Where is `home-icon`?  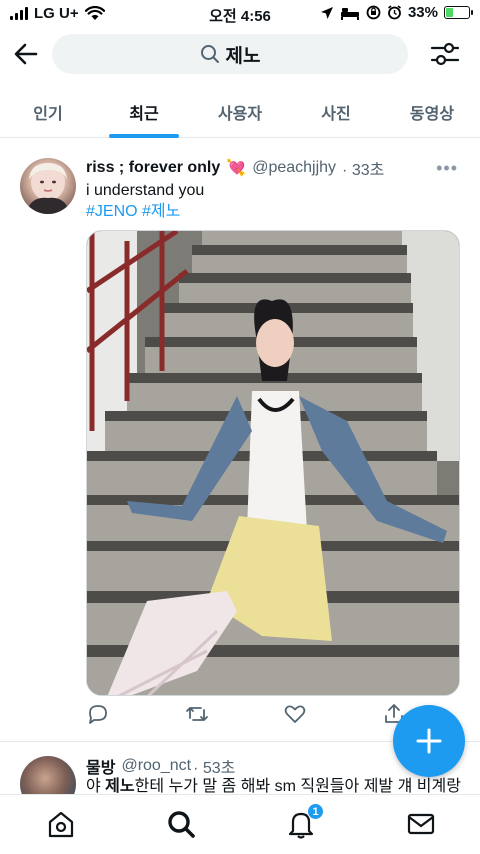
home-icon is located at coordinates (61, 824).